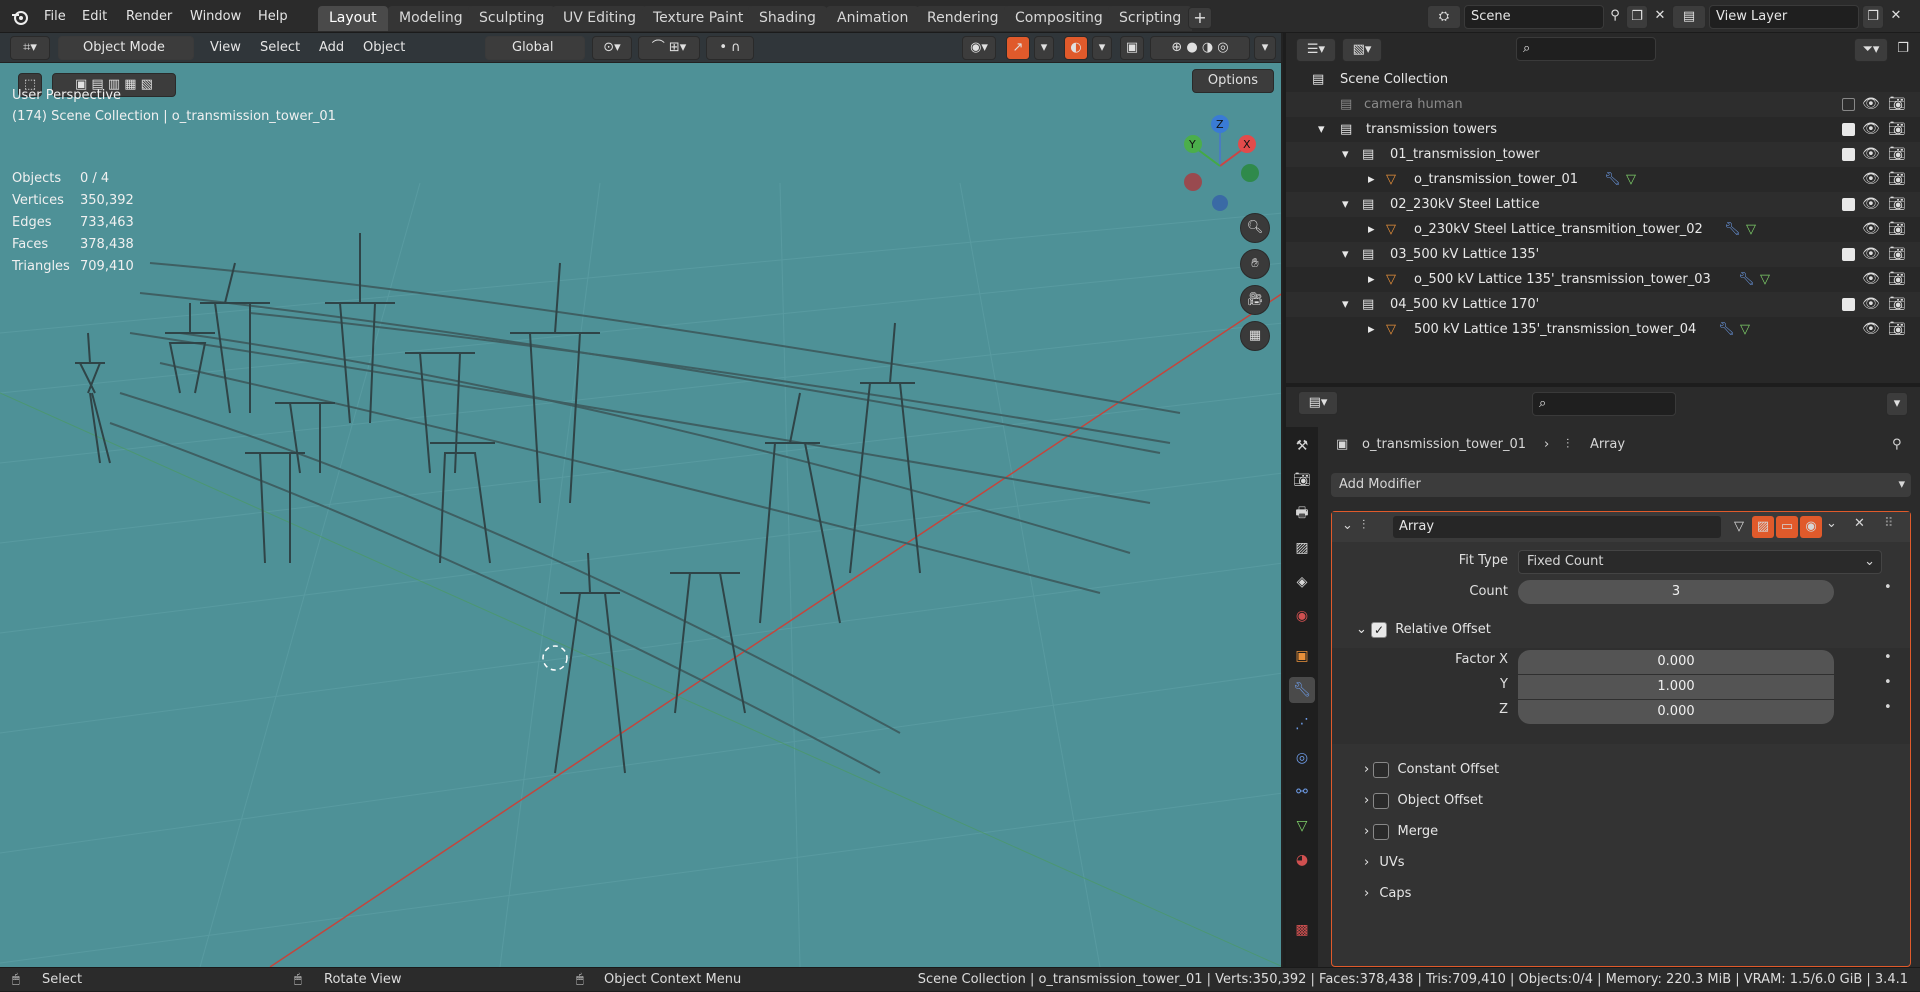 Image resolution: width=1920 pixels, height=992 pixels. I want to click on tab-scripting: Scripting, so click(1150, 18).